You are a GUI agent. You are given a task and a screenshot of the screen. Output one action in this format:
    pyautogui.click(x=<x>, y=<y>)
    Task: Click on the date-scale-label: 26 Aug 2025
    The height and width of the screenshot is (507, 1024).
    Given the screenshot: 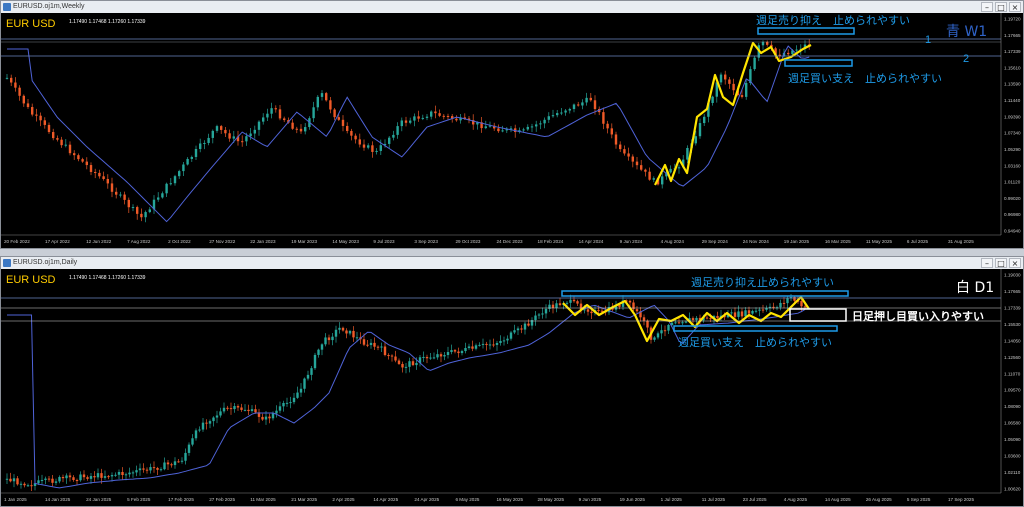 What is the action you would take?
    pyautogui.click(x=879, y=499)
    